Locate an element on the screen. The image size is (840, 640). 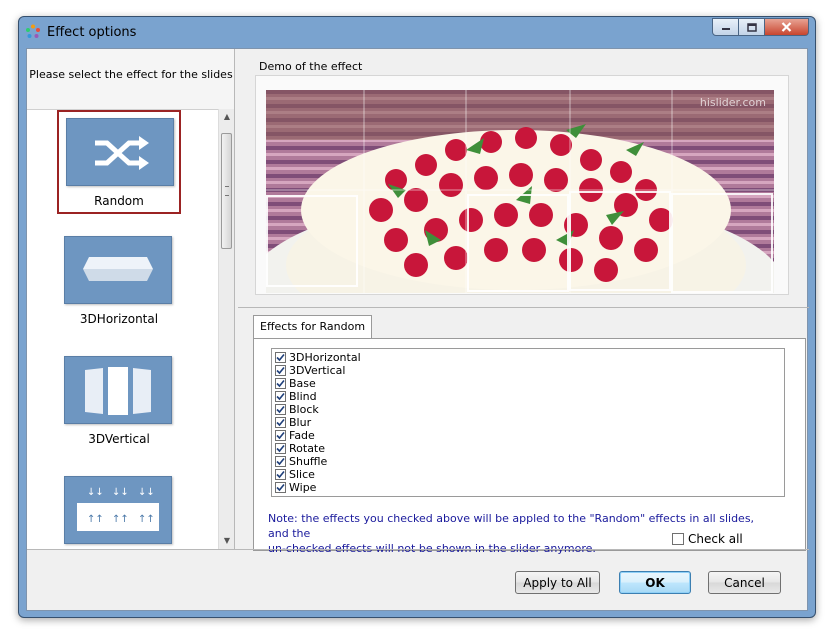
maximize-icon is located at coordinates (751, 27).